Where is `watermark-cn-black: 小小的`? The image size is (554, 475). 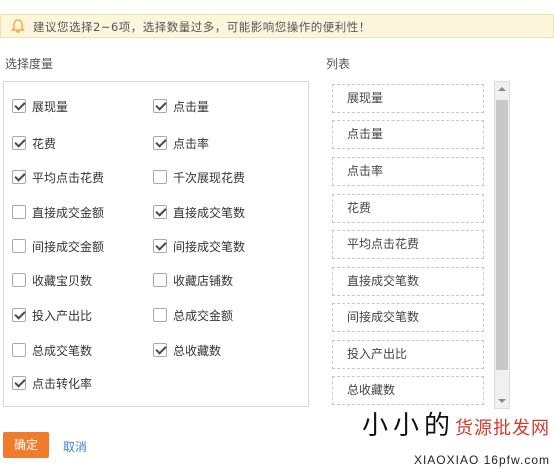 watermark-cn-black: 小小的 is located at coordinates (408, 426).